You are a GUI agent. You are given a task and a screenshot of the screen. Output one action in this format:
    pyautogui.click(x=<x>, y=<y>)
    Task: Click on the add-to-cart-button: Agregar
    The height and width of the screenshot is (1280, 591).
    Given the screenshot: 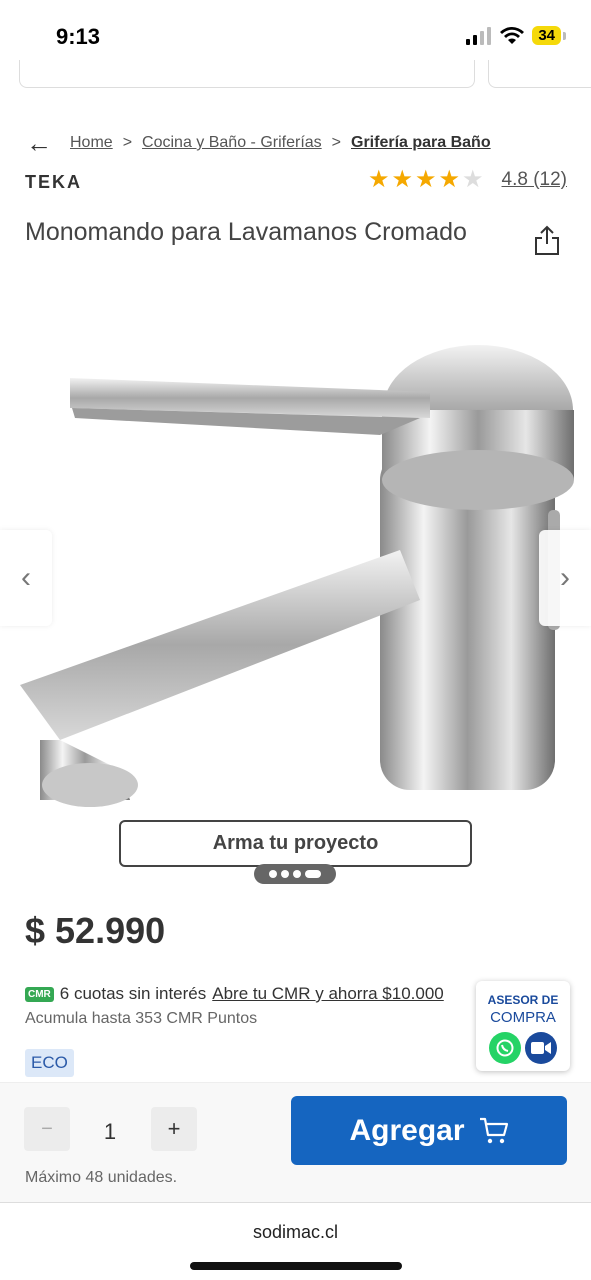 What is the action you would take?
    pyautogui.click(x=429, y=1130)
    